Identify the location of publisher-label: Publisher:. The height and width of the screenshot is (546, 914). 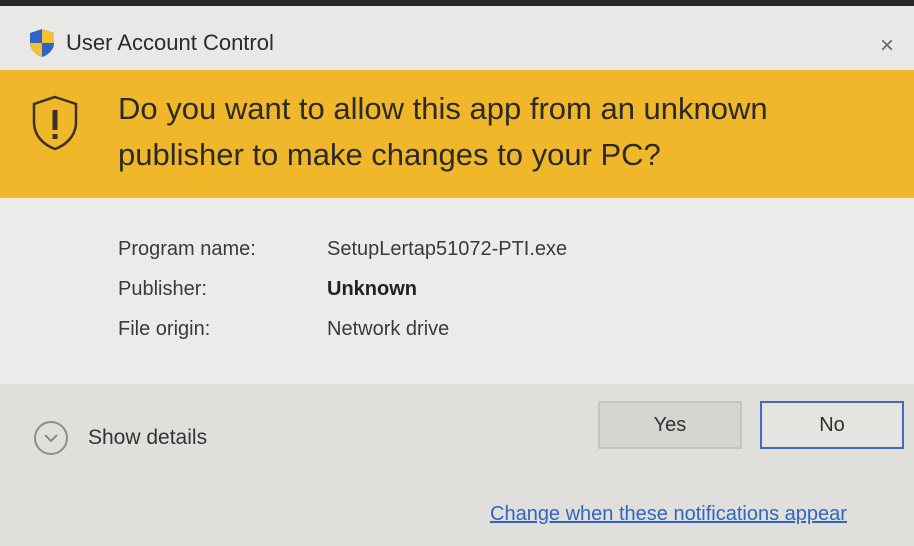
(162, 289).